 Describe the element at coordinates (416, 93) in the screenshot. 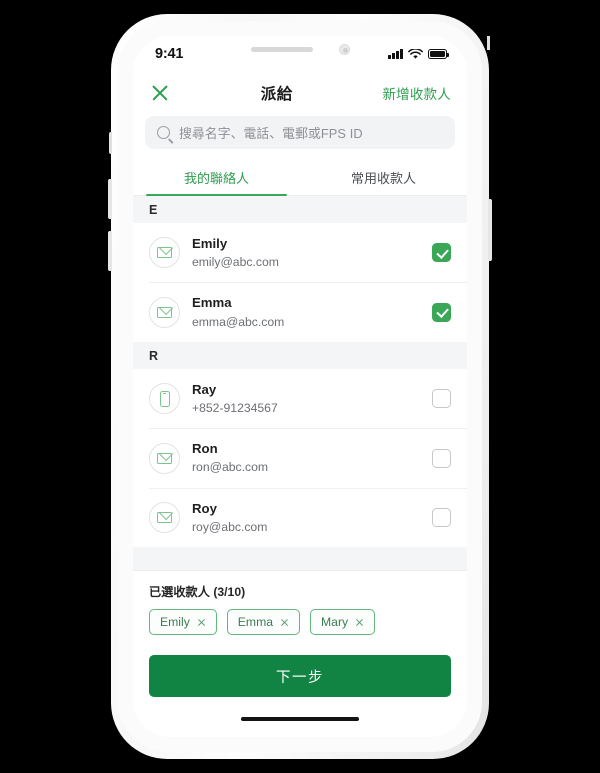

I see `add-payee-button: 新增收款人` at that location.